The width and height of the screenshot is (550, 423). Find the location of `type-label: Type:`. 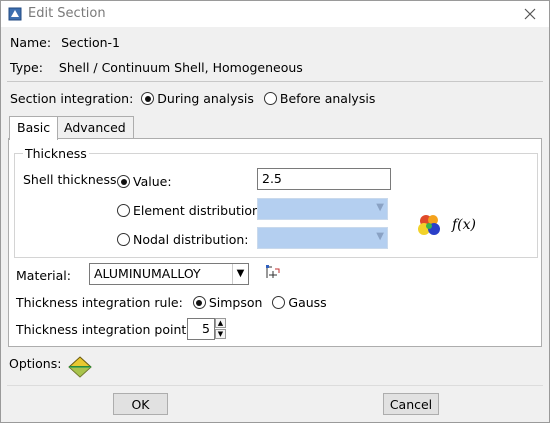

type-label: Type: is located at coordinates (26, 67).